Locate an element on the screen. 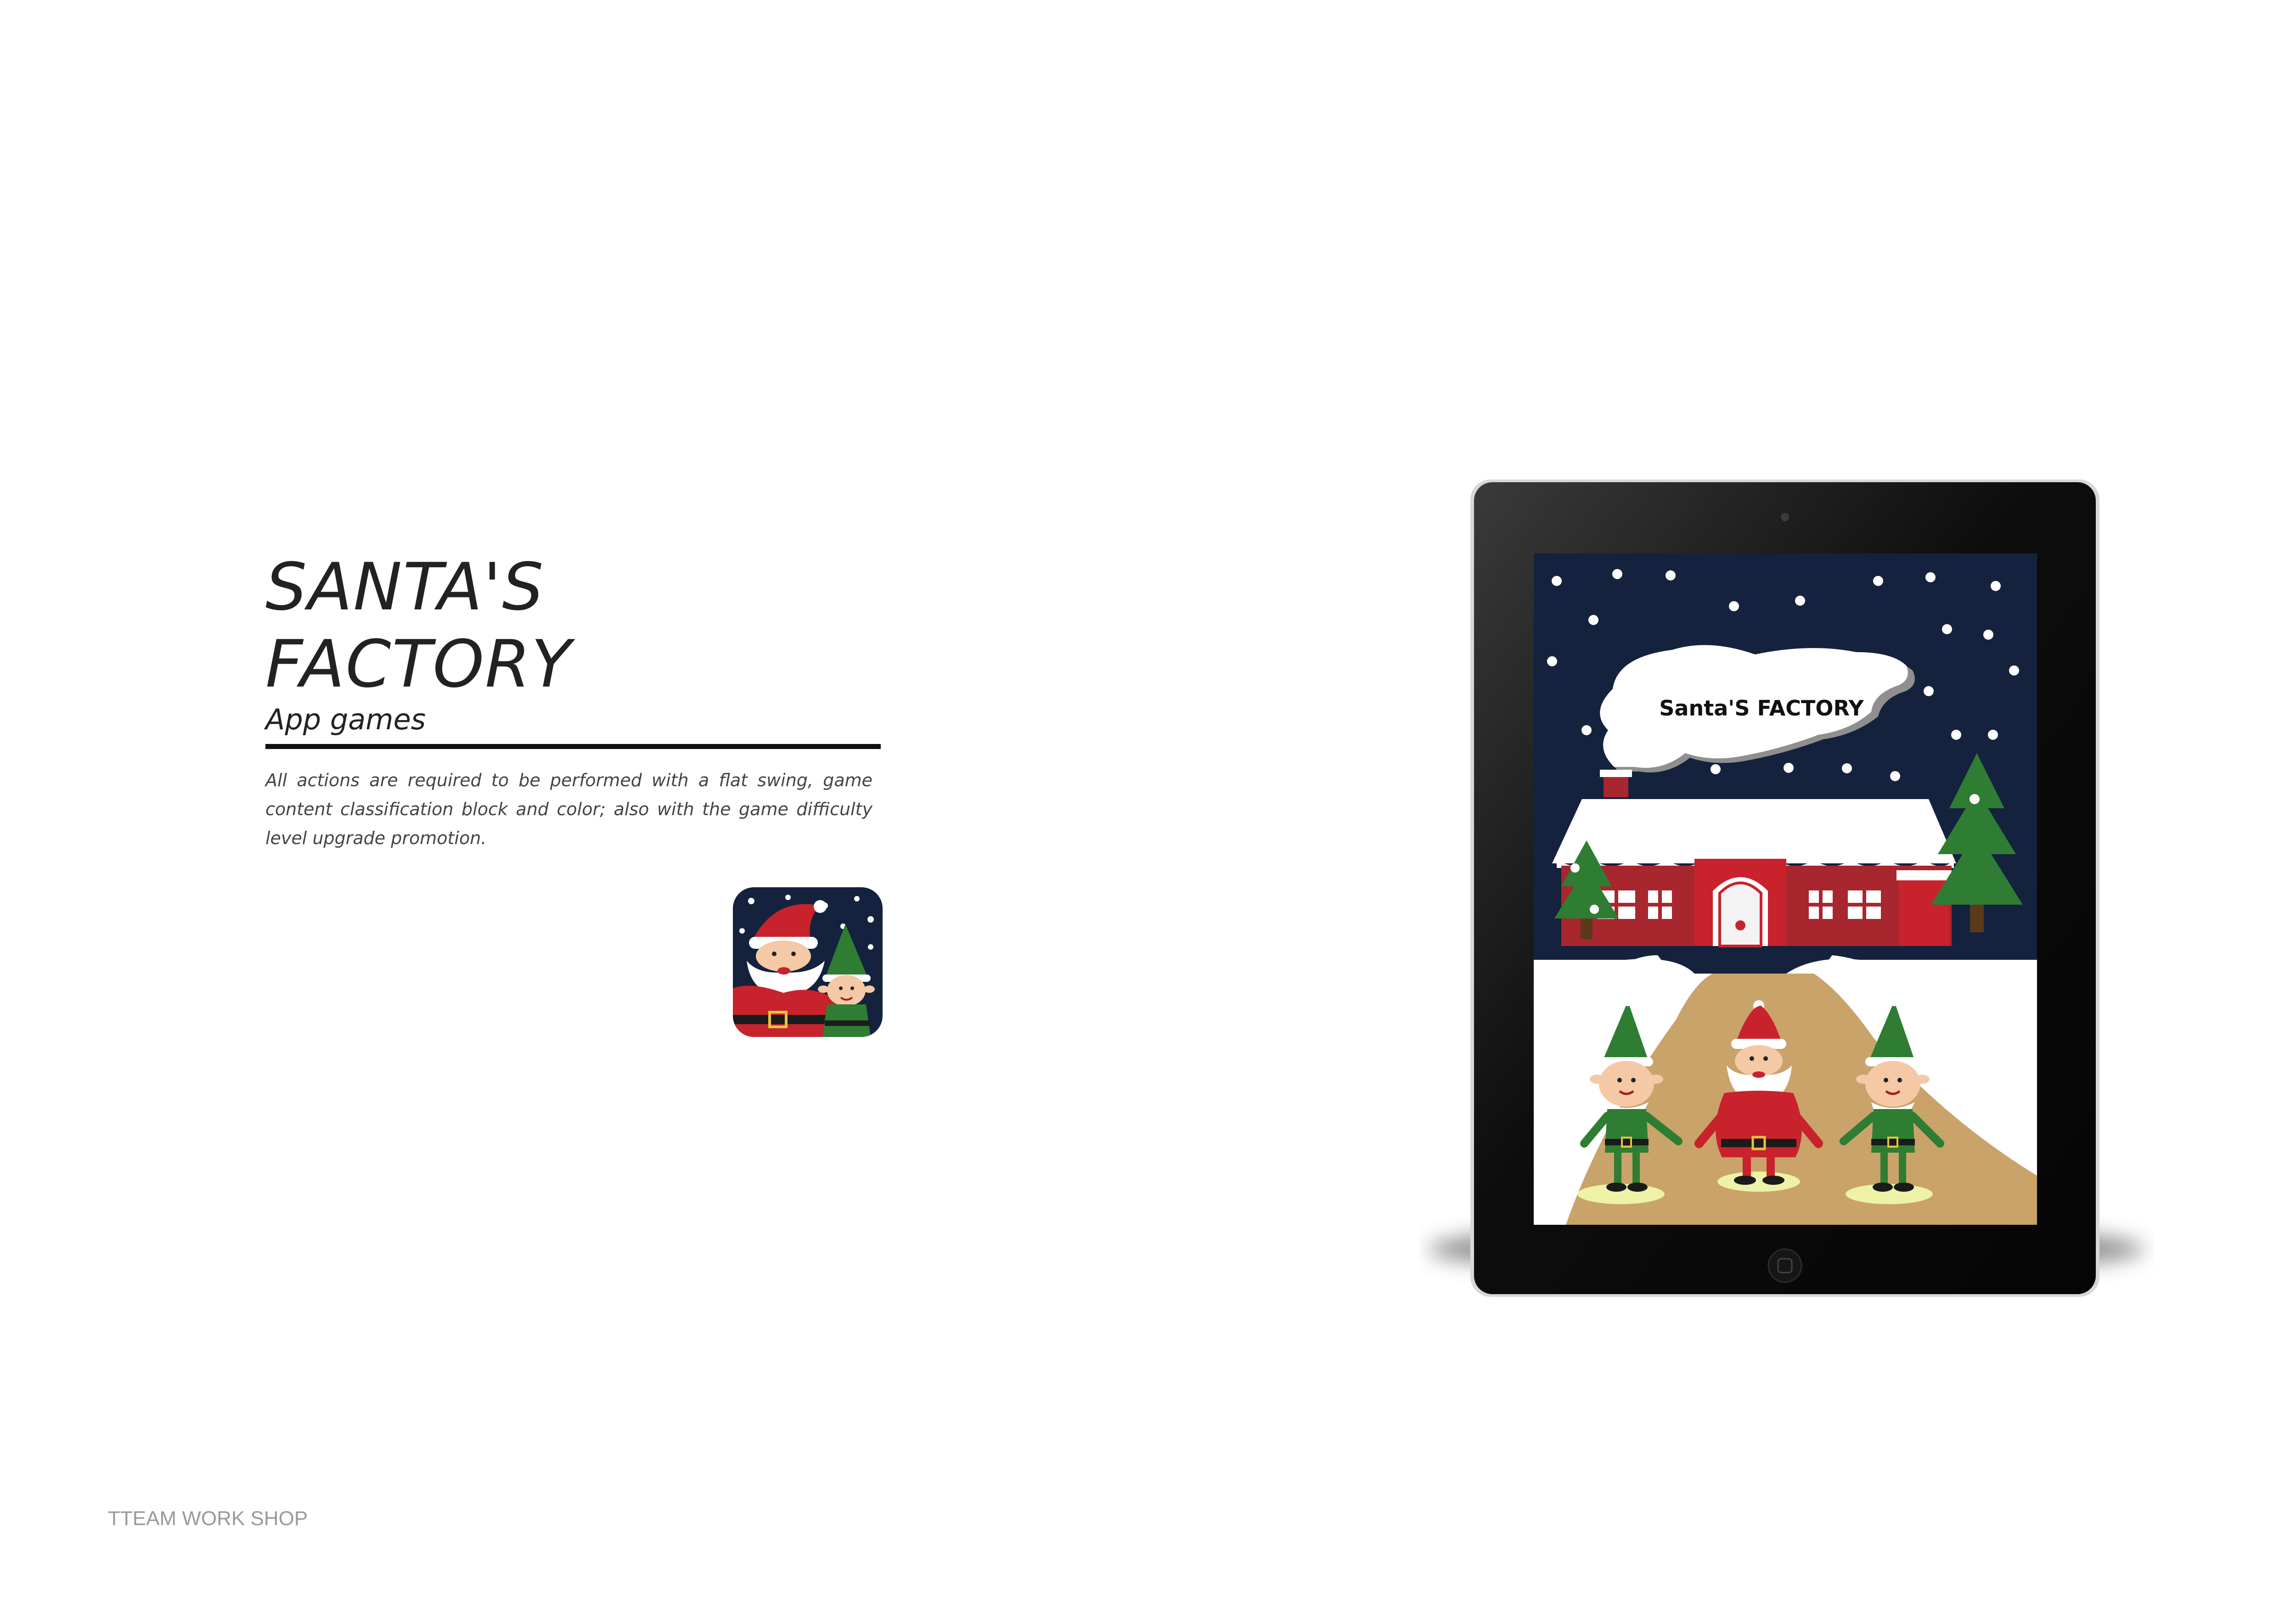  title-line-1: SANTA'S is located at coordinates (405, 587).